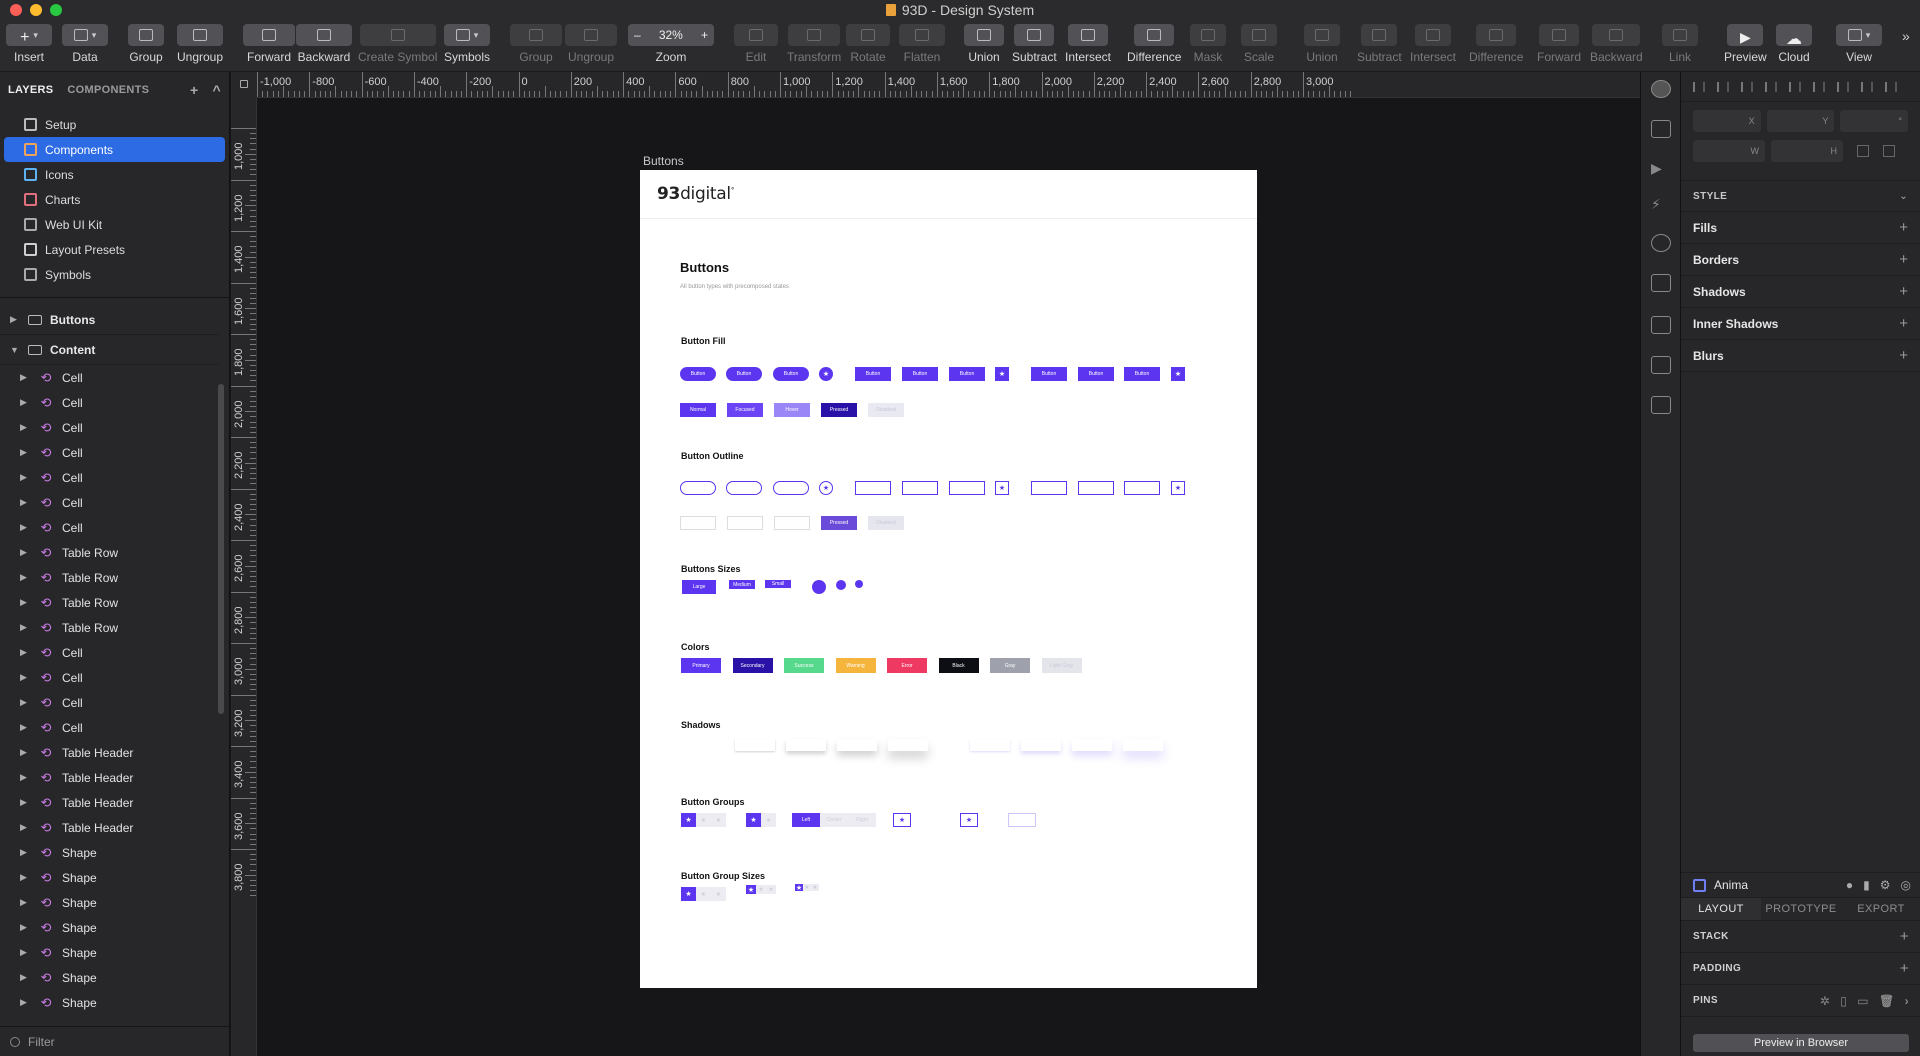 The height and width of the screenshot is (1056, 1920). I want to click on sidebar-icon: ▮, so click(1866, 885).